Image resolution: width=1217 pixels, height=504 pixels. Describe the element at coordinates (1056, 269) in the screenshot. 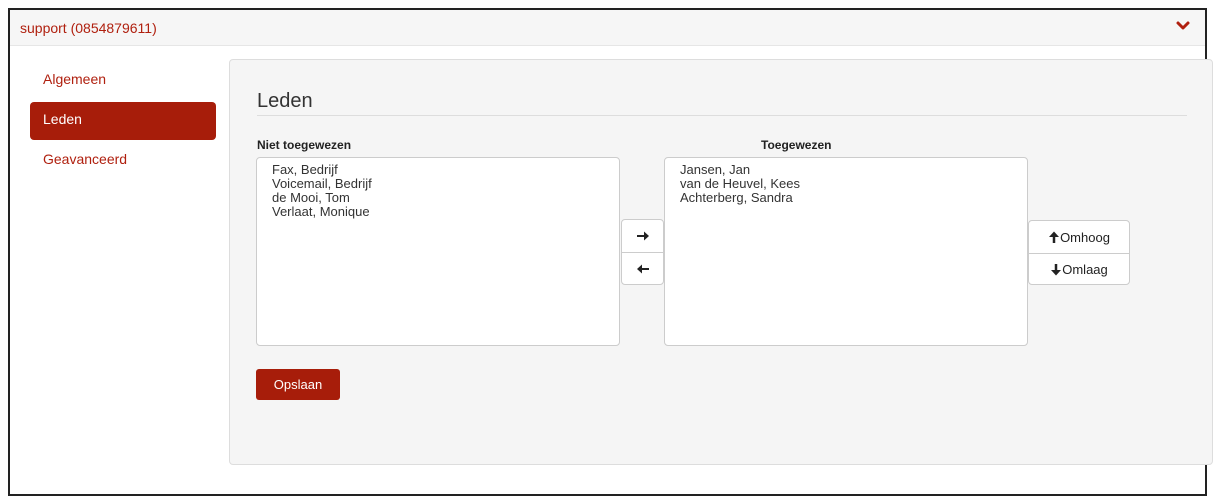

I see `arrow-down-icon` at that location.